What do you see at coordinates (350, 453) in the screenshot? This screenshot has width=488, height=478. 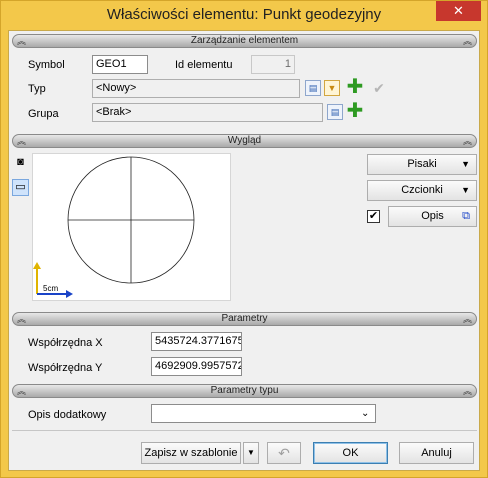 I see `ok-button: OK` at bounding box center [350, 453].